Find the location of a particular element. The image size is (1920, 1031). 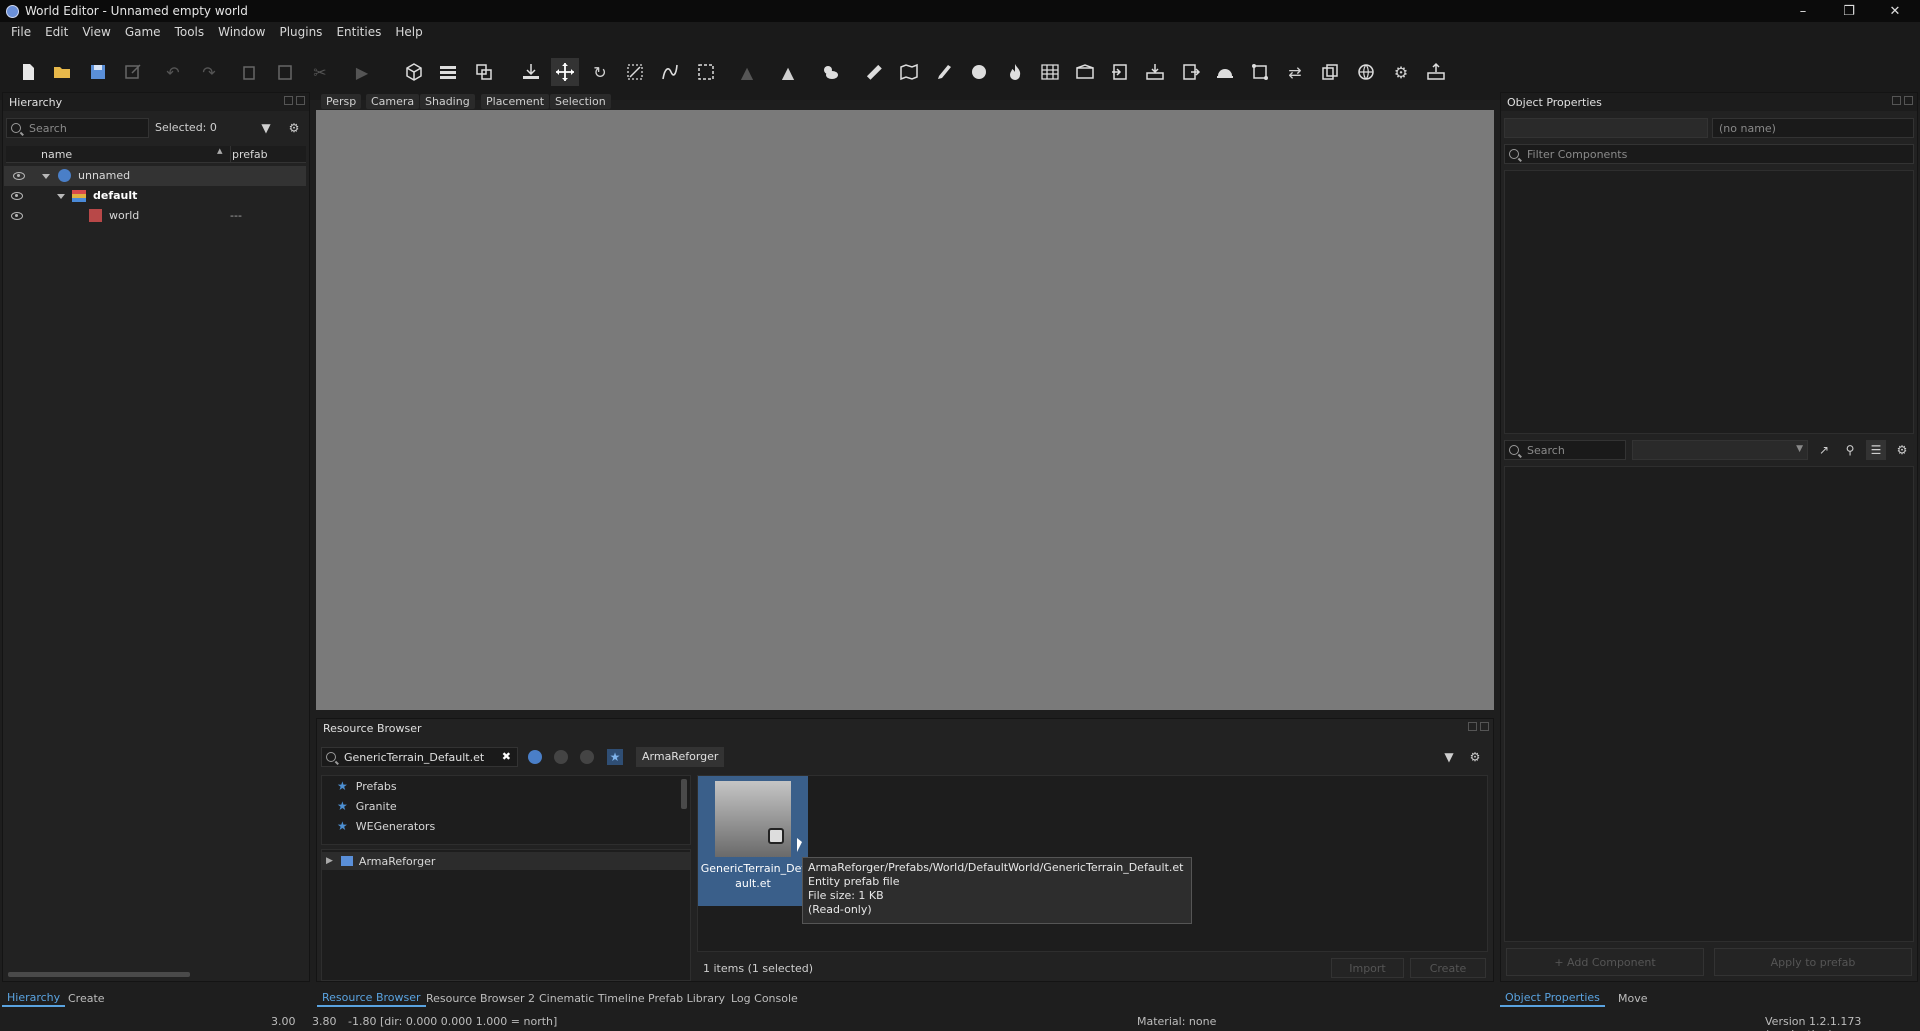

search-icon: ⚲ is located at coordinates (1850, 450).